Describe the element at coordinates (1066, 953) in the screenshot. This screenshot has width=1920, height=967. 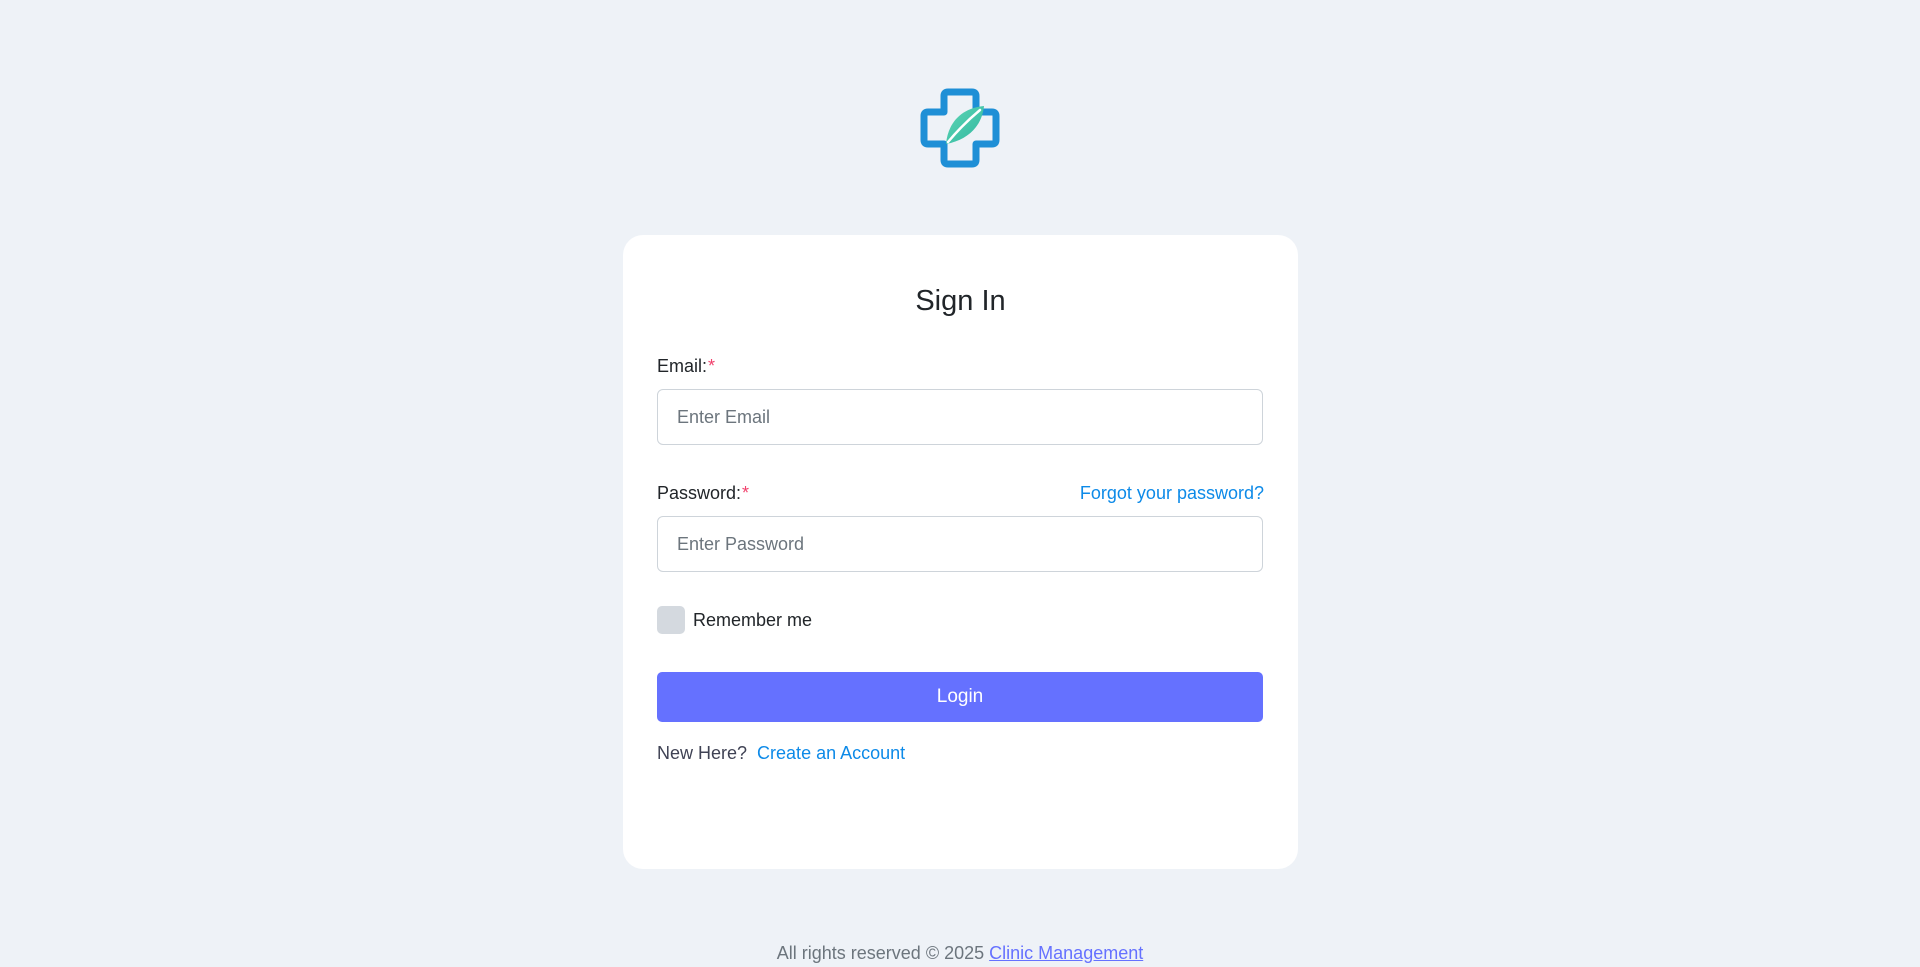
I see `footer-brand-link: Clinic Management` at that location.